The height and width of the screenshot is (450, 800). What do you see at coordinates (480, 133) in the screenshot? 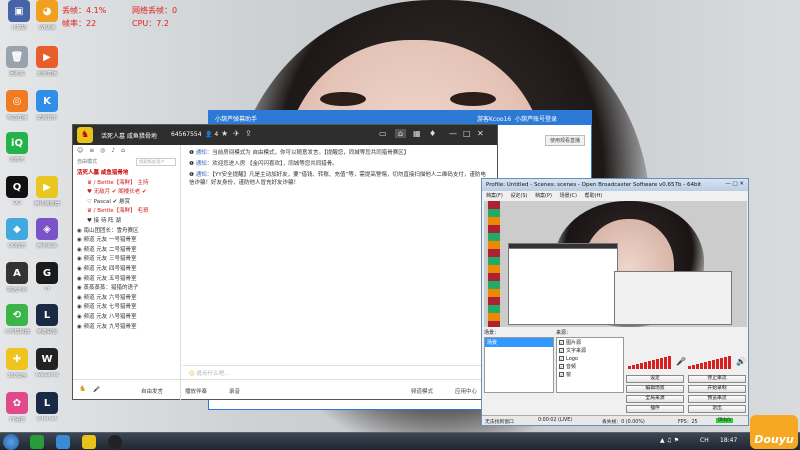
I see `close-icon: ✕` at bounding box center [480, 133].